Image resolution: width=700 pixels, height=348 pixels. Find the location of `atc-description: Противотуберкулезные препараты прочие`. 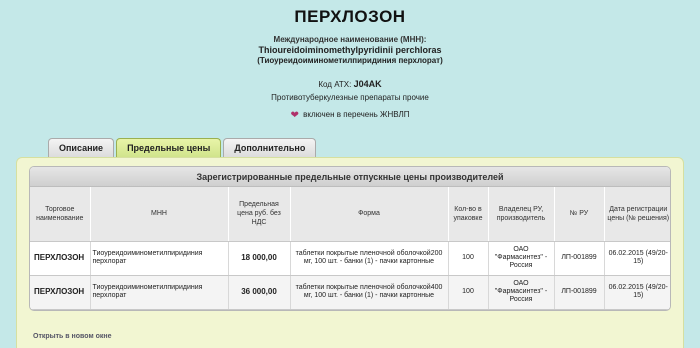

atc-description: Противотуберкулезные препараты прочие is located at coordinates (350, 97).